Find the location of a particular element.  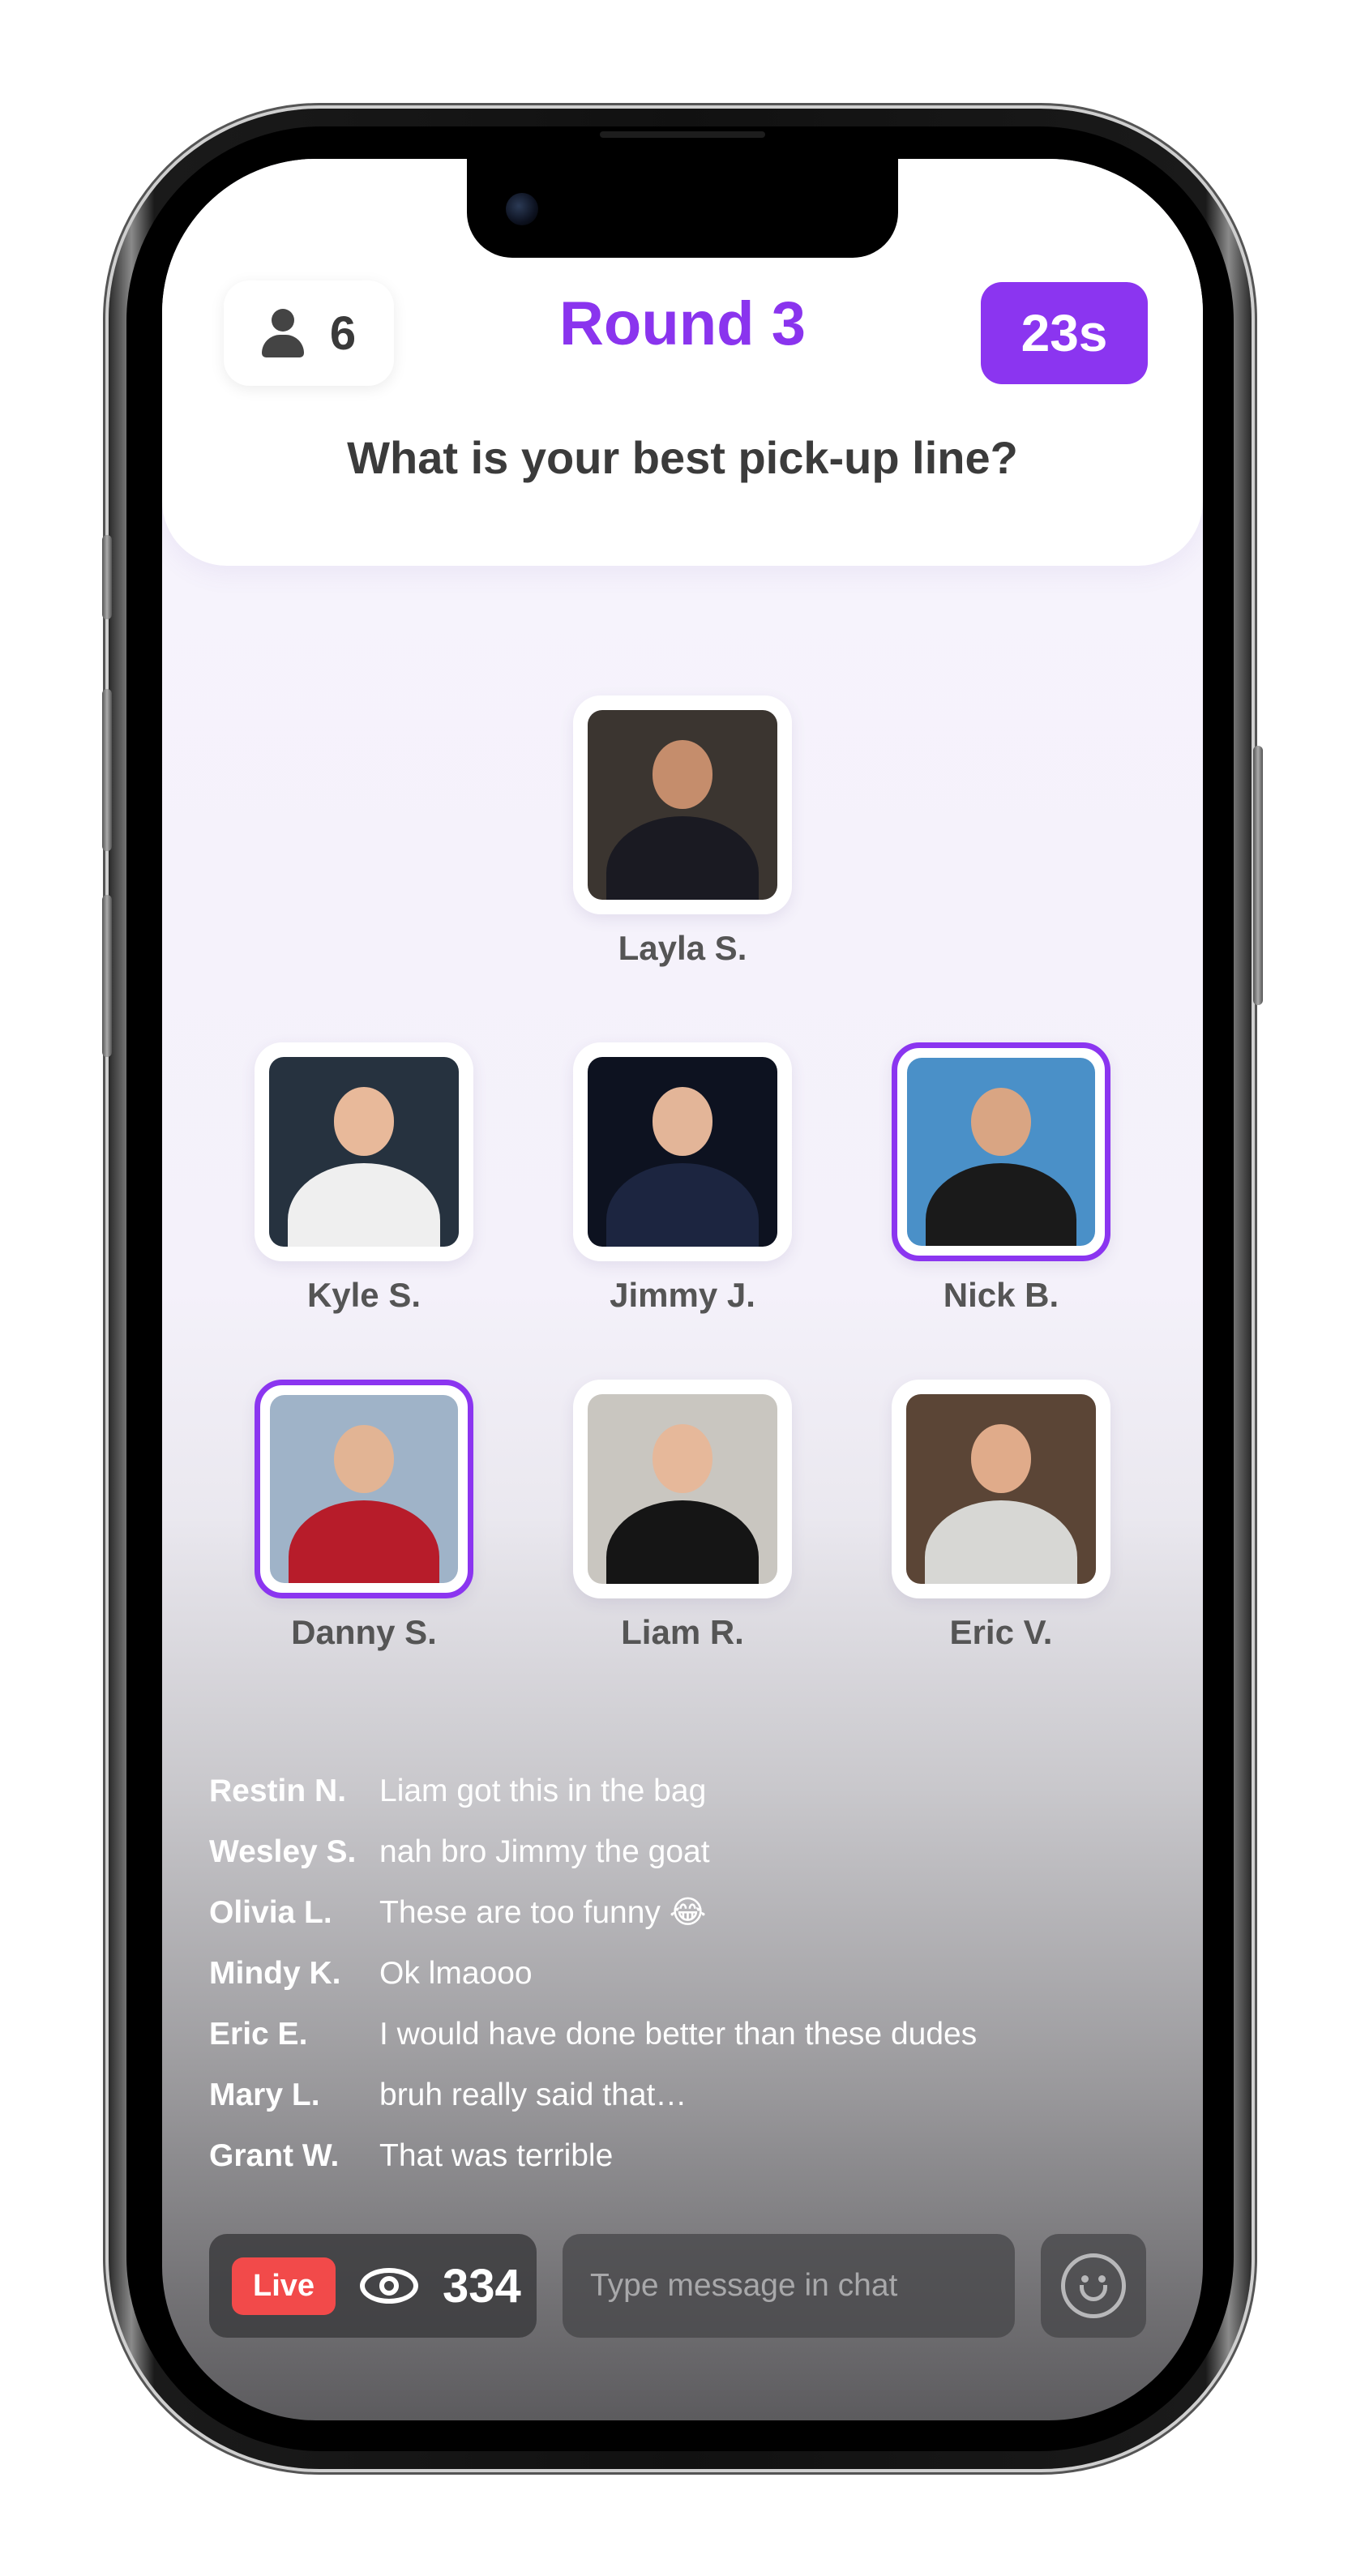

player-name: Kyle S. is located at coordinates (364, 1295).